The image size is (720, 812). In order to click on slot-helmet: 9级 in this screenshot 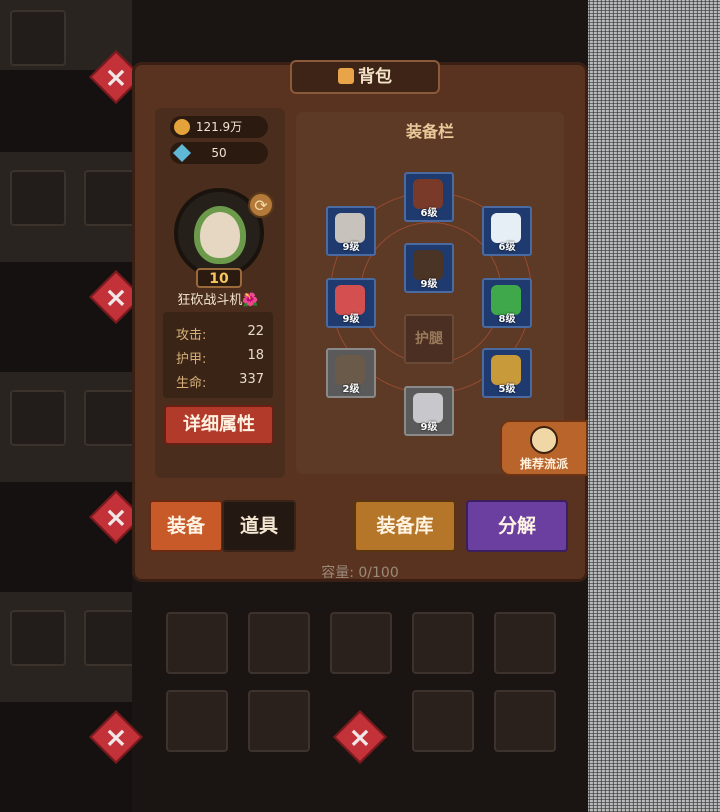, I will do `click(351, 231)`.